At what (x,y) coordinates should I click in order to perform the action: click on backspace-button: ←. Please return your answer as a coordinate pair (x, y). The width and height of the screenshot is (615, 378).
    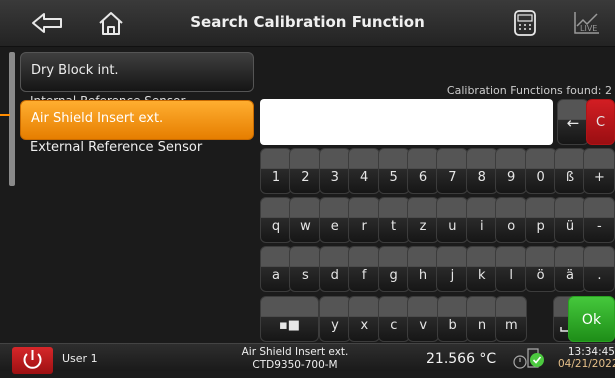
    Looking at the image, I should click on (573, 122).